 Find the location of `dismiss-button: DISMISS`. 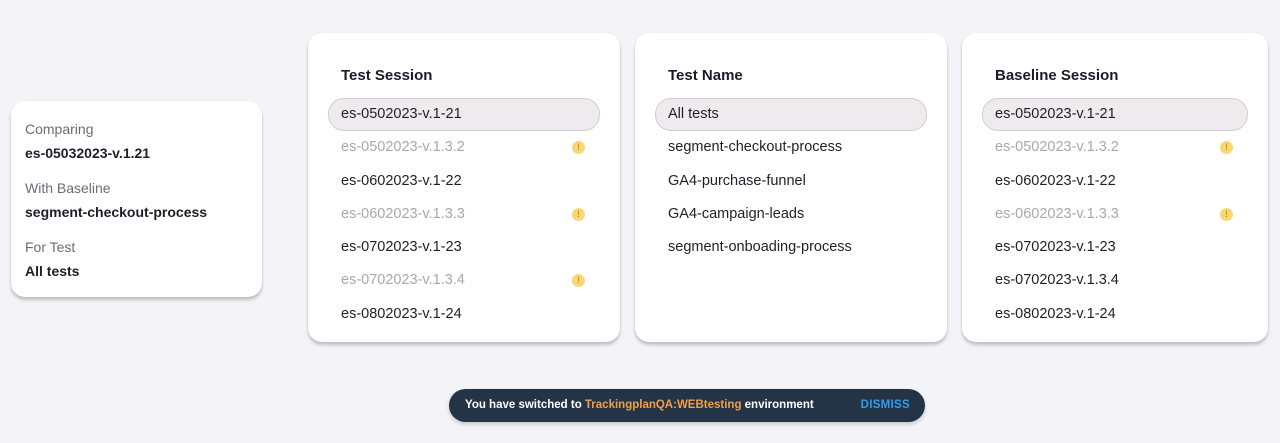

dismiss-button: DISMISS is located at coordinates (885, 405).